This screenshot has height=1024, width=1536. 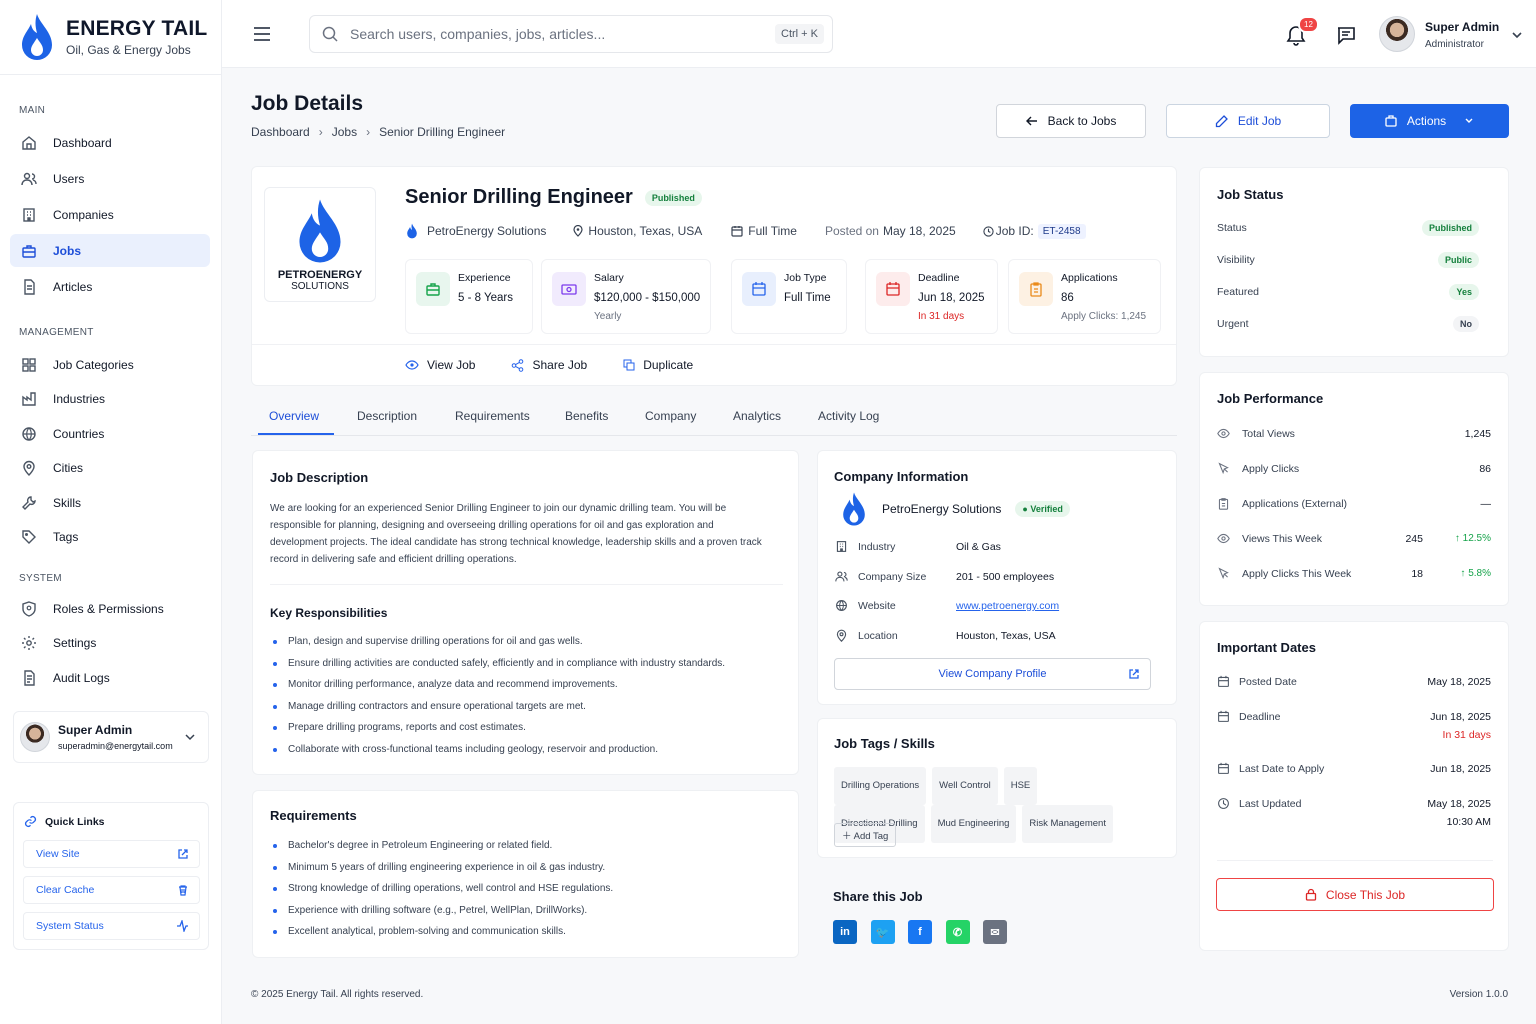 I want to click on sidebar-user-card: Super Admin superadmin@energytail.com, so click(x=111, y=737).